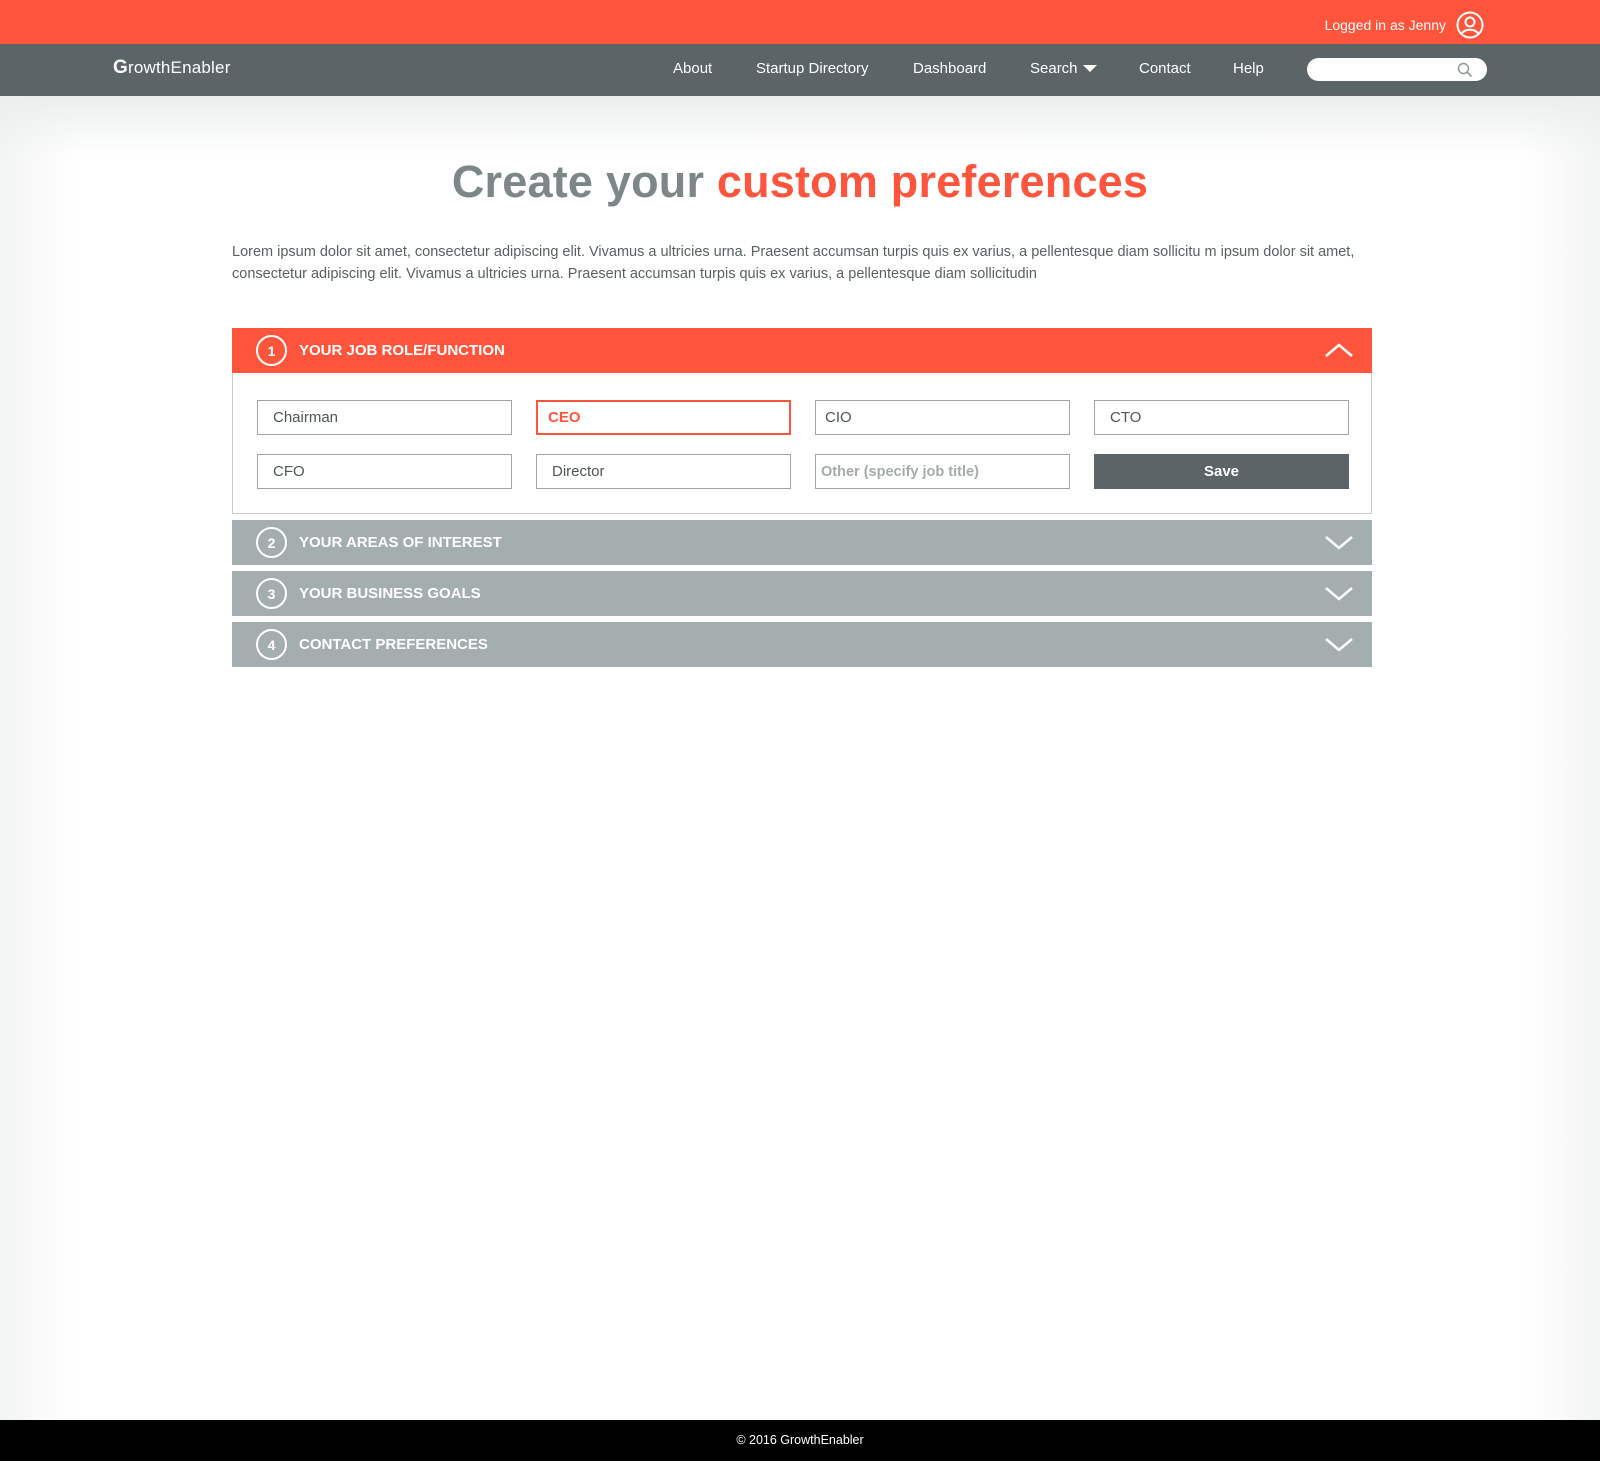  I want to click on step-number: 1, so click(271, 350).